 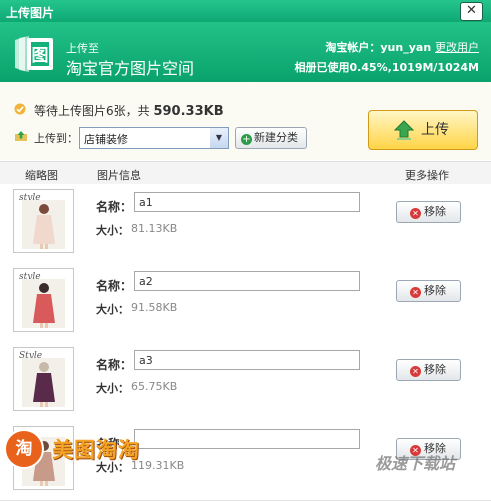 What do you see at coordinates (106, 139) in the screenshot?
I see `destination-value: 店铺装修` at bounding box center [106, 139].